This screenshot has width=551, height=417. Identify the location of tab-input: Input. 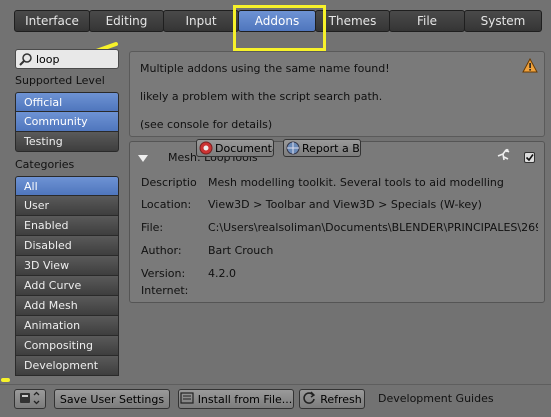
(201, 21).